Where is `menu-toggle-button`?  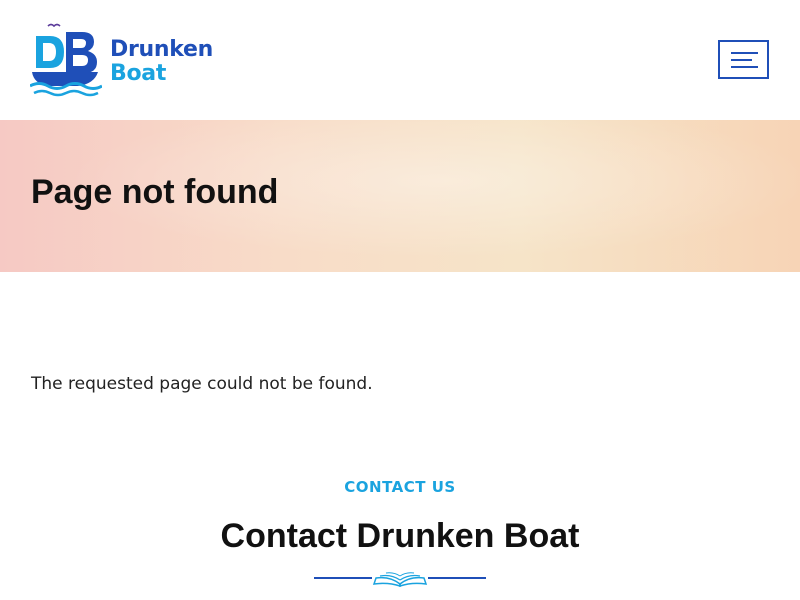 menu-toggle-button is located at coordinates (743, 59).